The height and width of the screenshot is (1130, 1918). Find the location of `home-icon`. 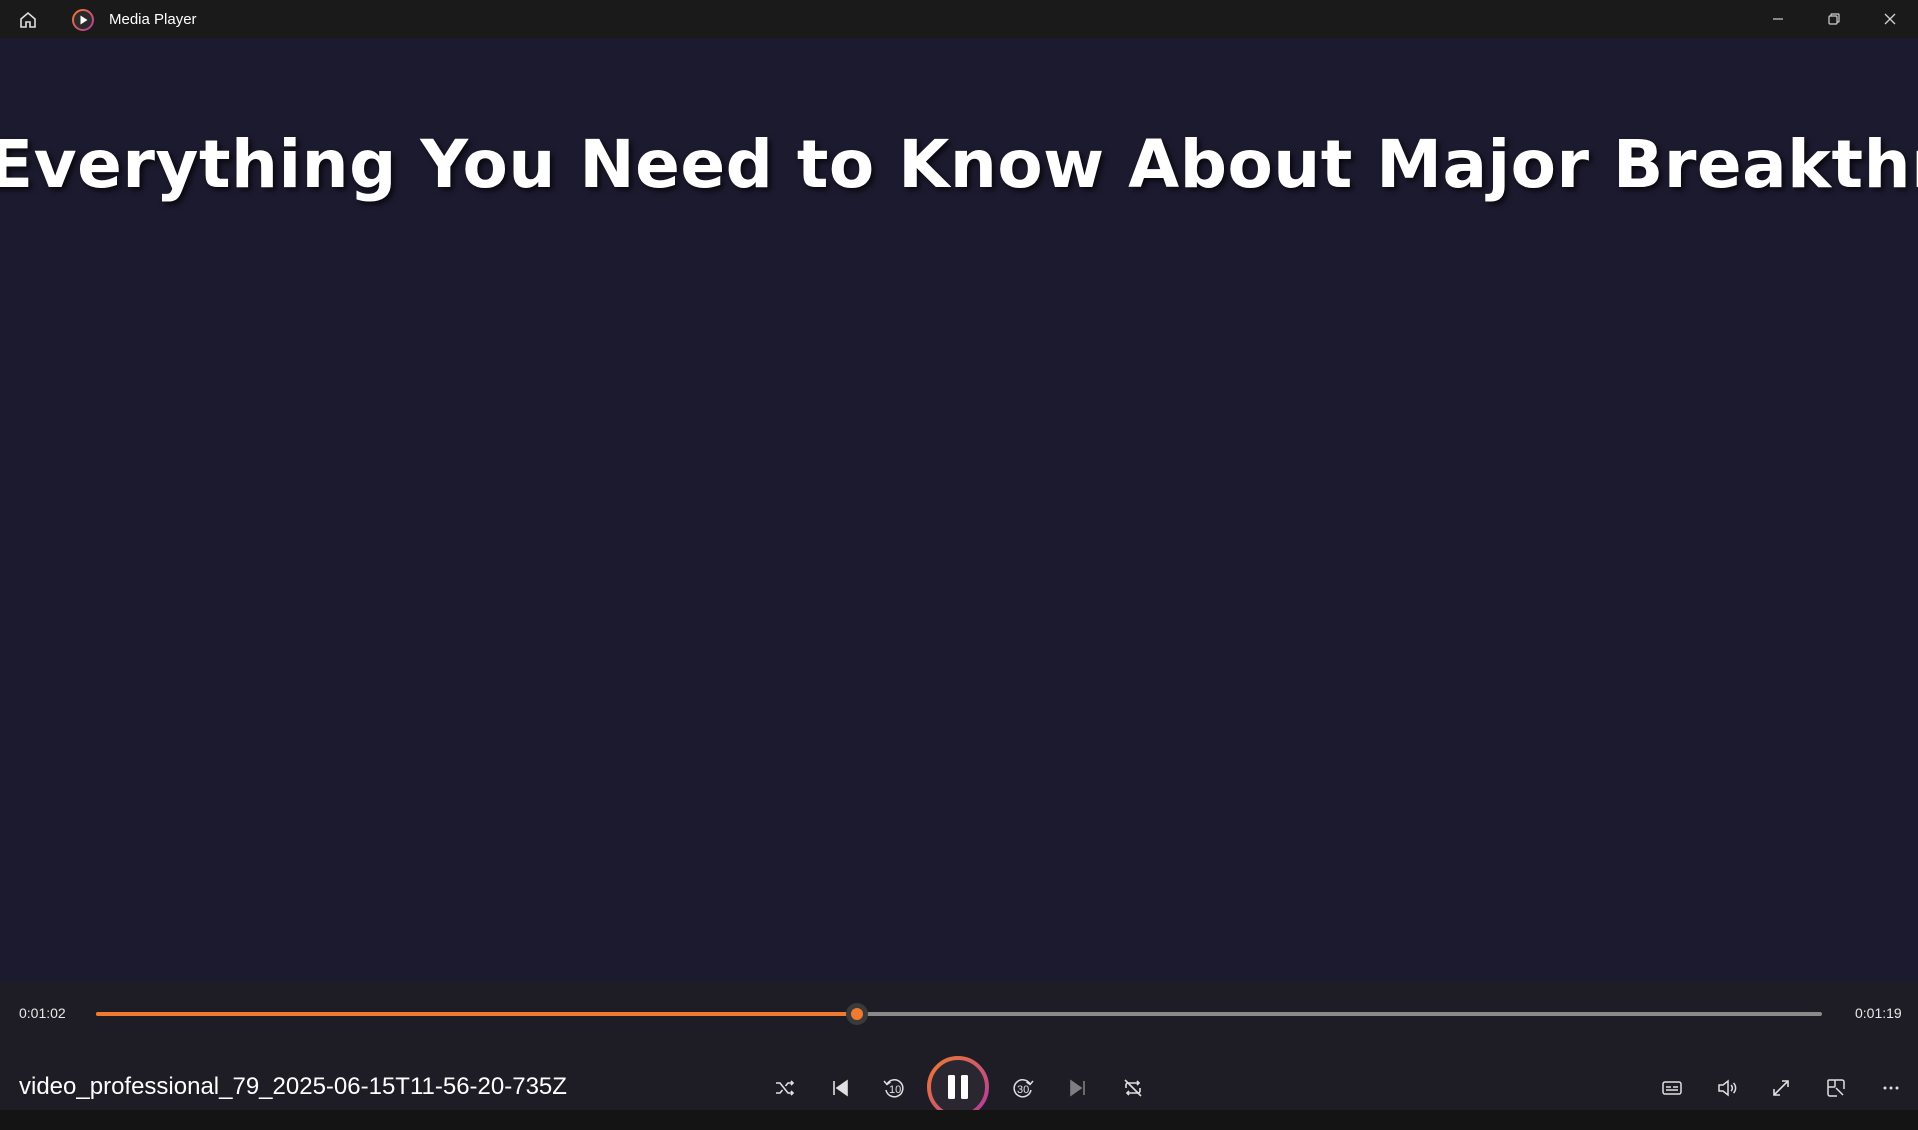

home-icon is located at coordinates (28, 19).